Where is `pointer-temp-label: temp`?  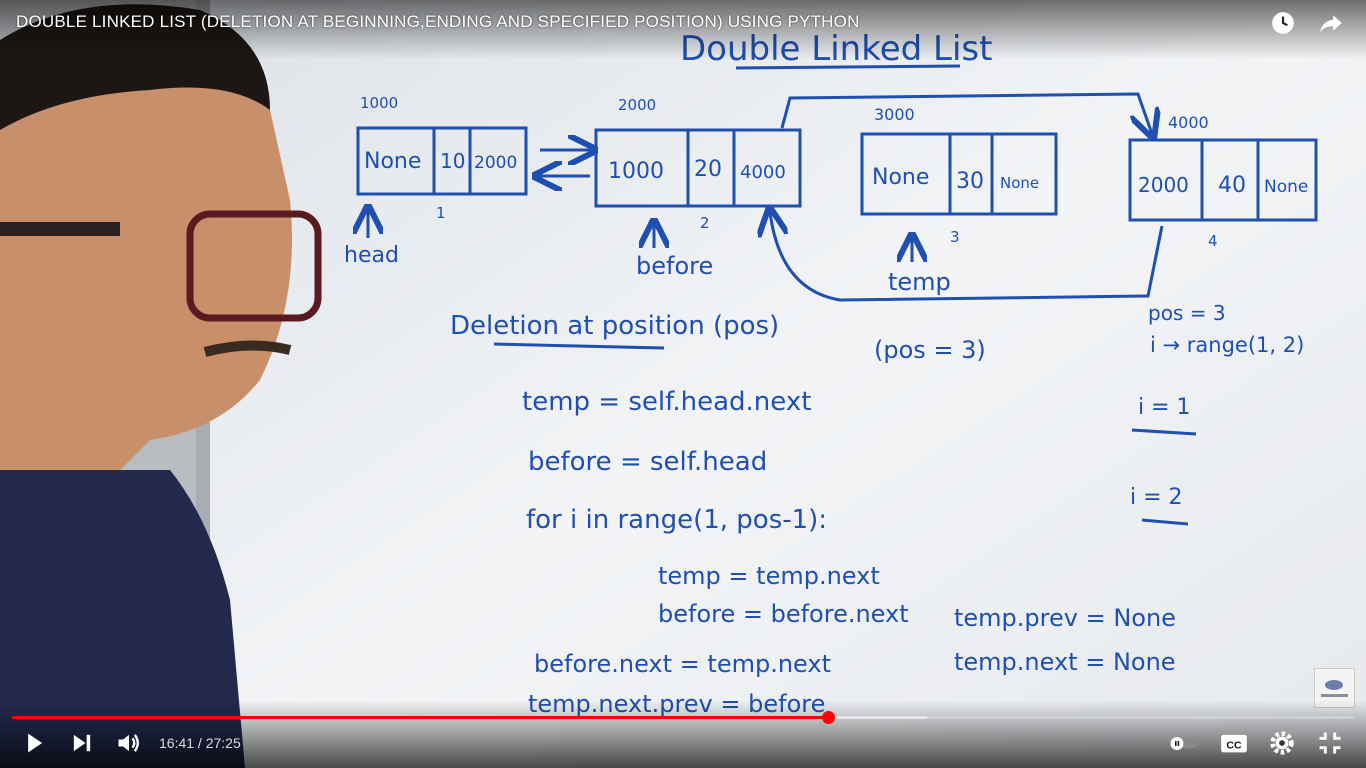 pointer-temp-label: temp is located at coordinates (919, 282).